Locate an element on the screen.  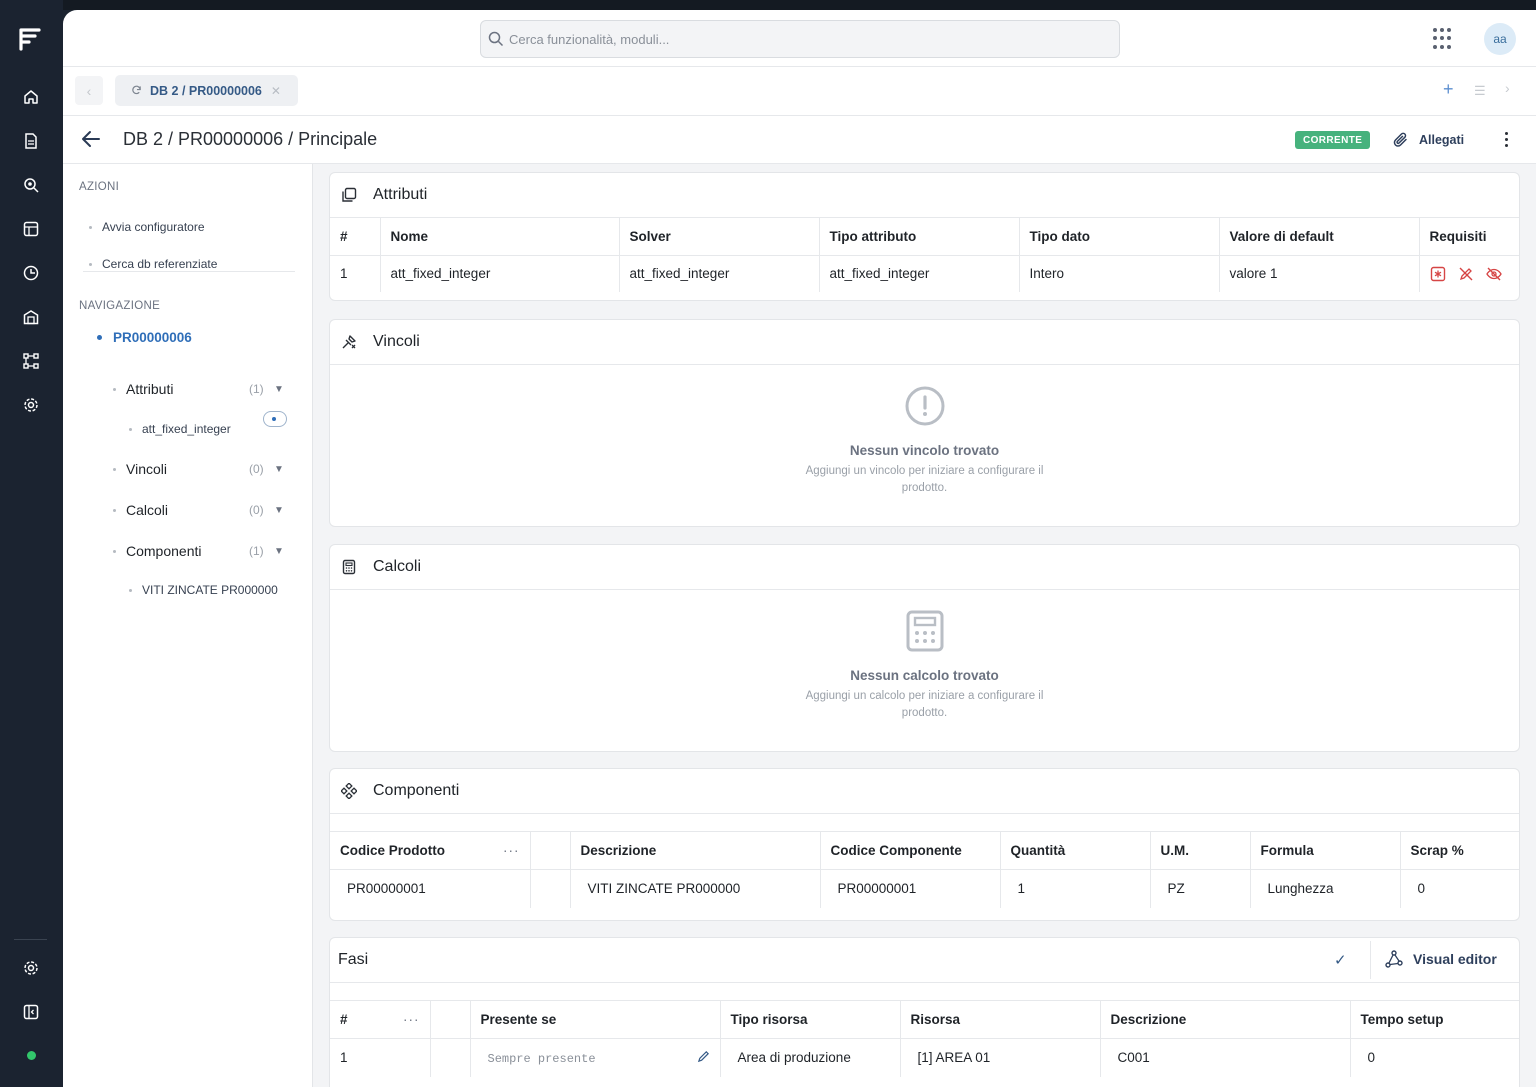
action-start-configurator: Avvia configuratore is located at coordinates (147, 227).